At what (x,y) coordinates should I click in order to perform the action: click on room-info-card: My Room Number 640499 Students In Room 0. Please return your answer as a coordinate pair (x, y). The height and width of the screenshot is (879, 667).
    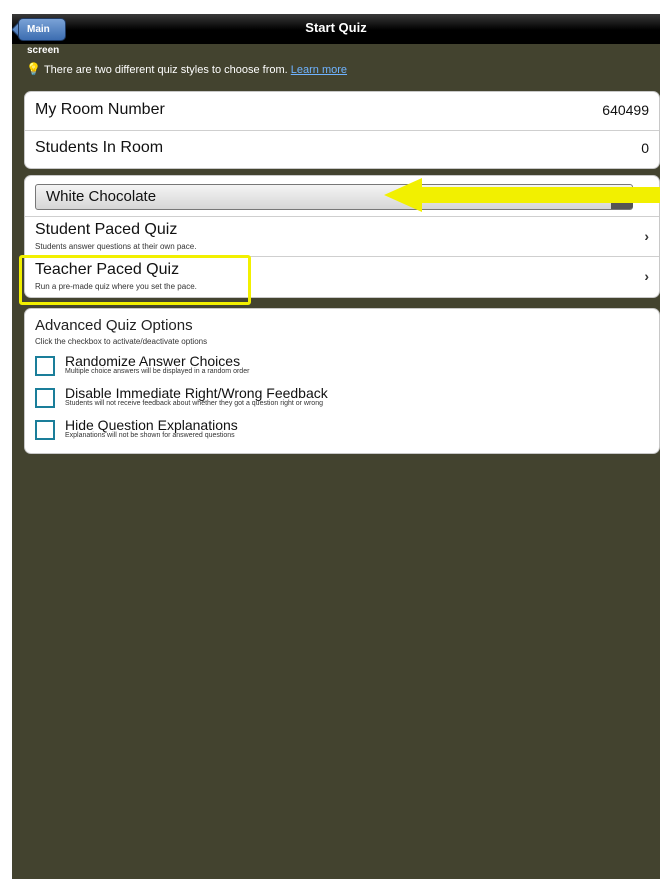
    Looking at the image, I should click on (342, 130).